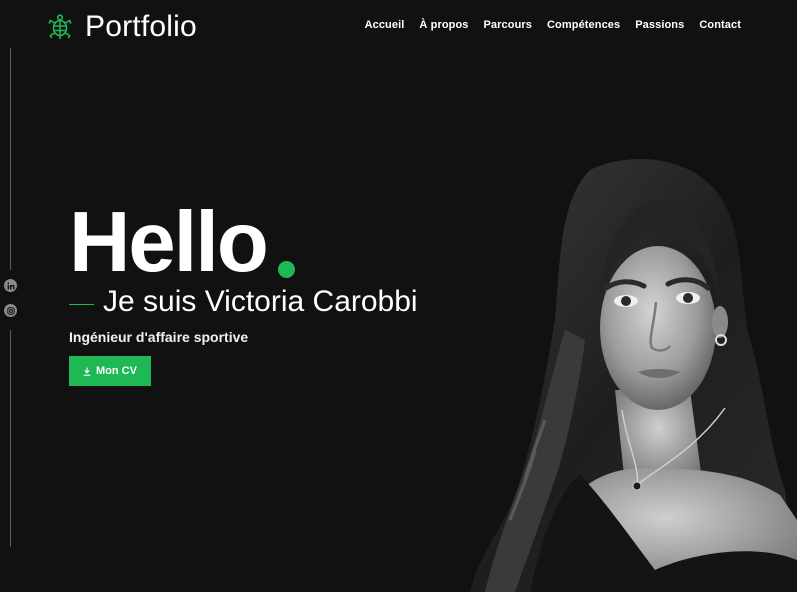  What do you see at coordinates (169, 242) in the screenshot?
I see `hero-title: Hello` at bounding box center [169, 242].